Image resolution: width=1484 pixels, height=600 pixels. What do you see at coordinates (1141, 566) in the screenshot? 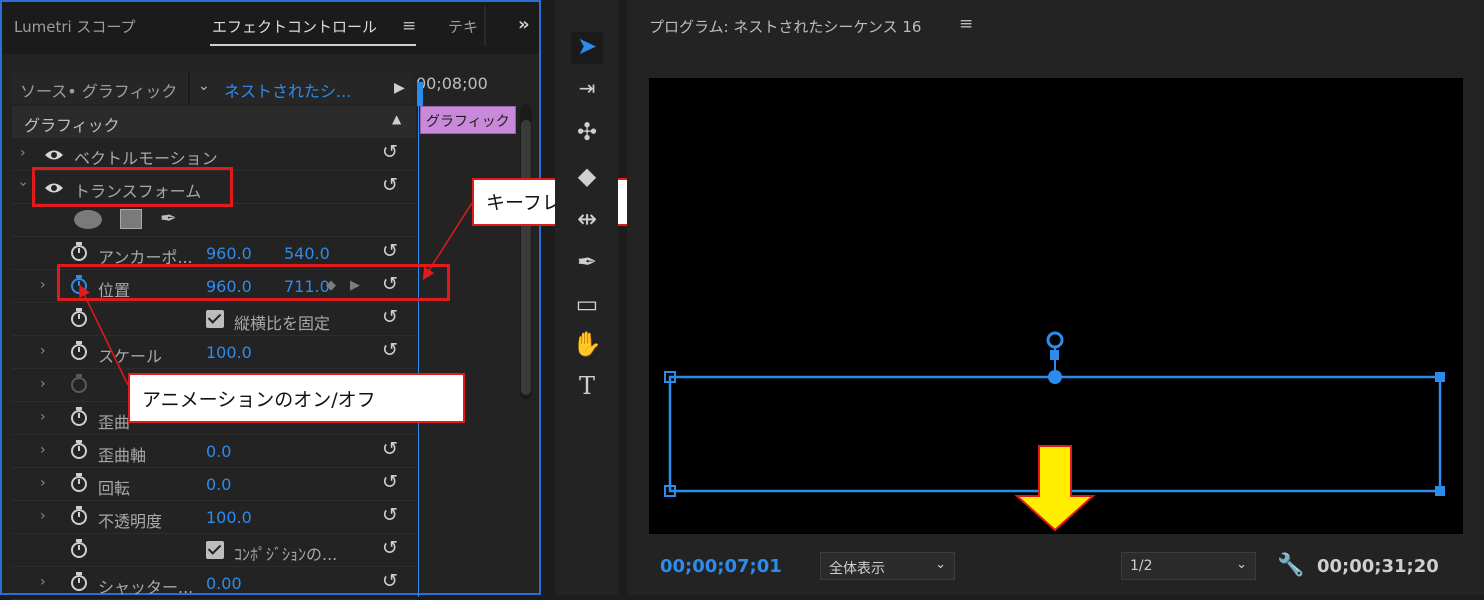
I see `resolution-select-value: 1/2` at bounding box center [1141, 566].